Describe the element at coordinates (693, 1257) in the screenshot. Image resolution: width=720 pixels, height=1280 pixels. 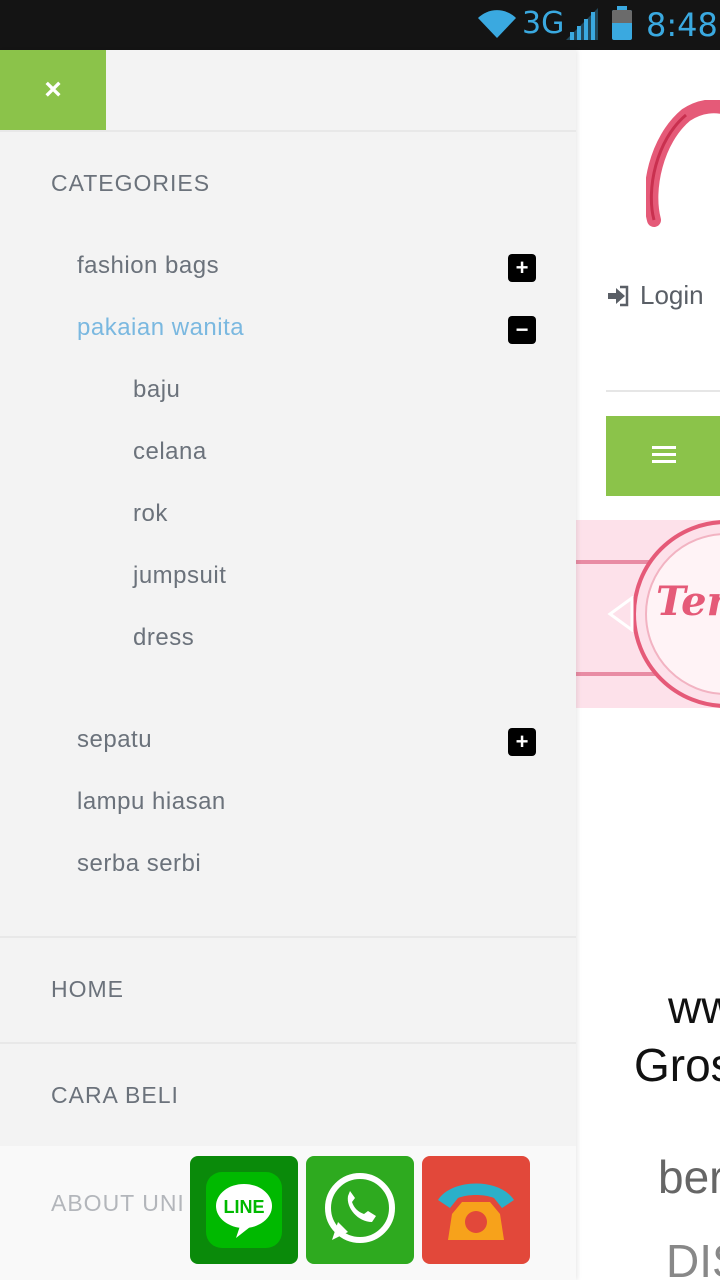
I see `site-body-line: DIS` at that location.